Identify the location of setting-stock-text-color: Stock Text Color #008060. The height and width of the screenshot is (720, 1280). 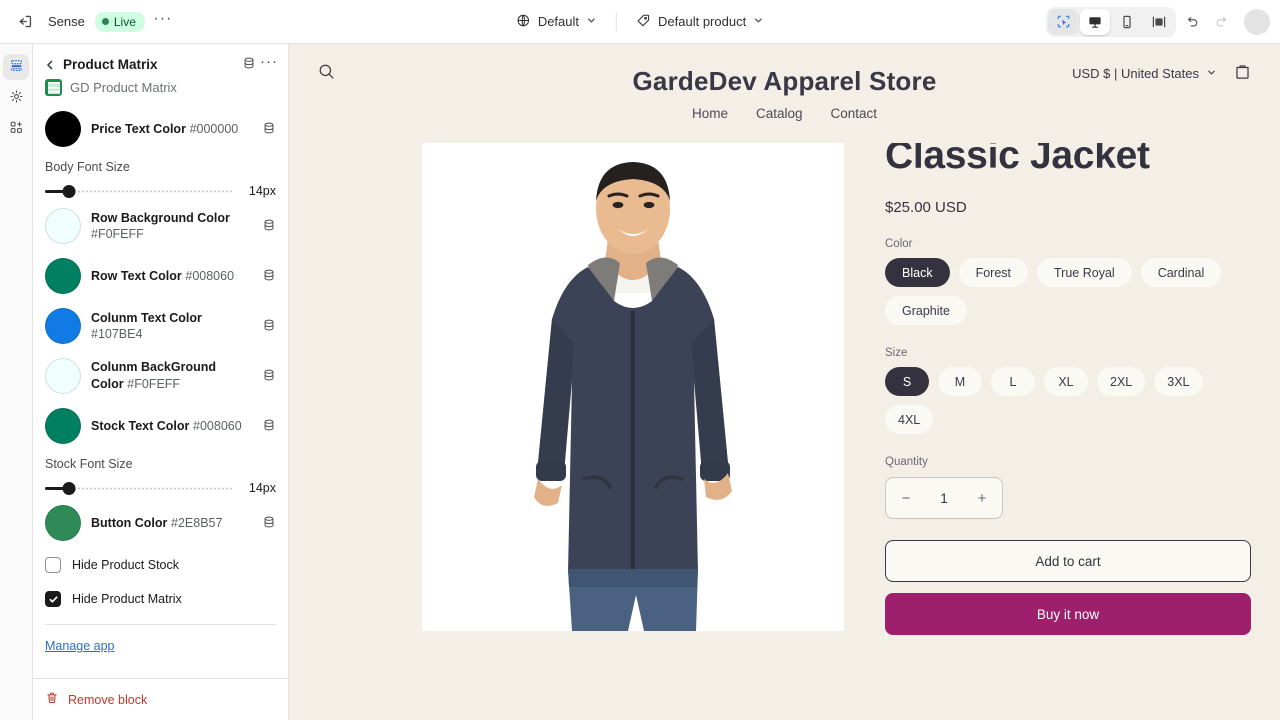
(160, 426).